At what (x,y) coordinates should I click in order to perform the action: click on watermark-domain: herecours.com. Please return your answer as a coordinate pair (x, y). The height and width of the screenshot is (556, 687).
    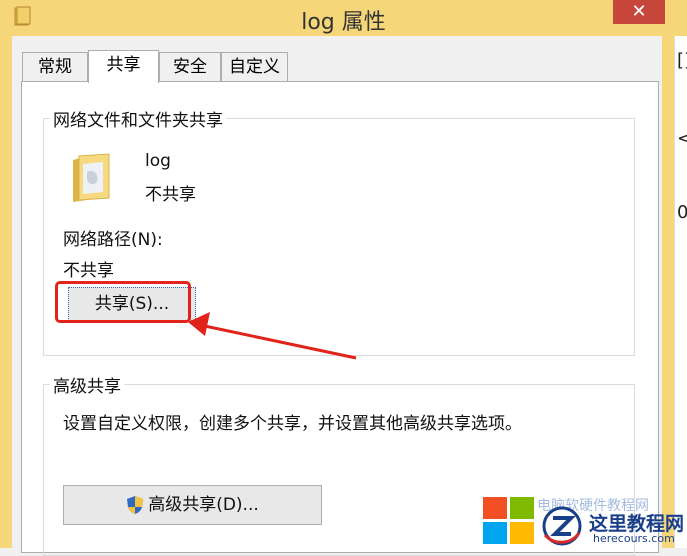
    Looking at the image, I should click on (634, 538).